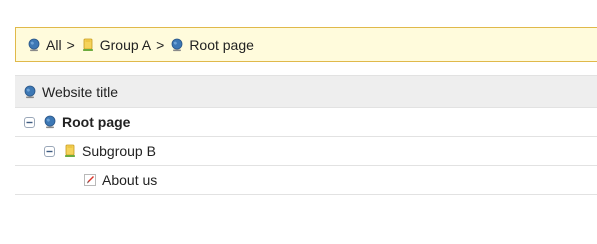 Image resolution: width=597 pixels, height=244 pixels. What do you see at coordinates (306, 44) in the screenshot?
I see `breadcrumb: All > Group A > Root page` at bounding box center [306, 44].